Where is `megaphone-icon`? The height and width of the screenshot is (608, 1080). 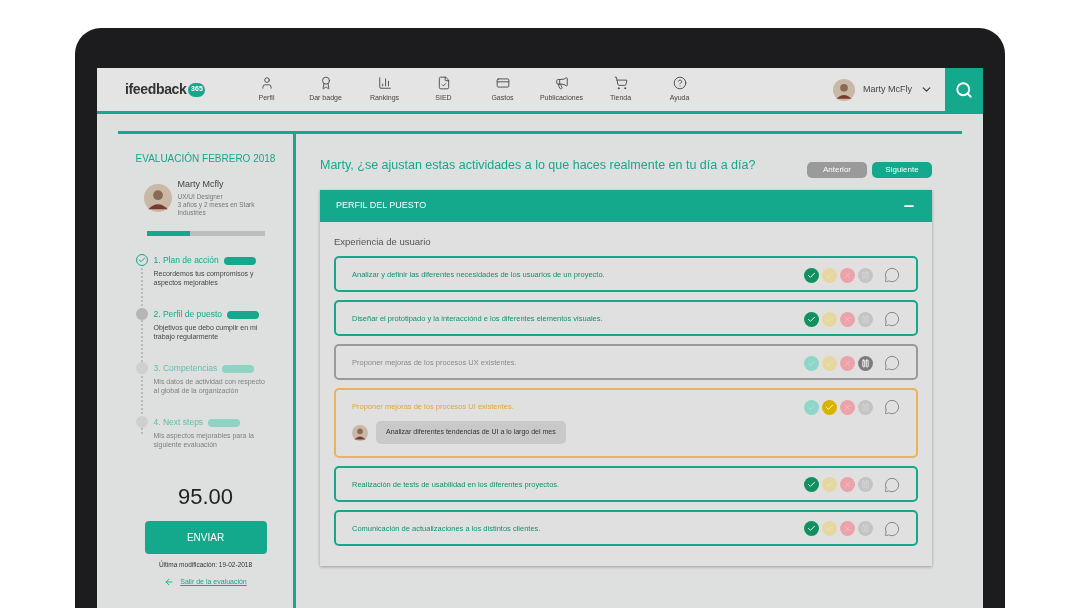 megaphone-icon is located at coordinates (561, 82).